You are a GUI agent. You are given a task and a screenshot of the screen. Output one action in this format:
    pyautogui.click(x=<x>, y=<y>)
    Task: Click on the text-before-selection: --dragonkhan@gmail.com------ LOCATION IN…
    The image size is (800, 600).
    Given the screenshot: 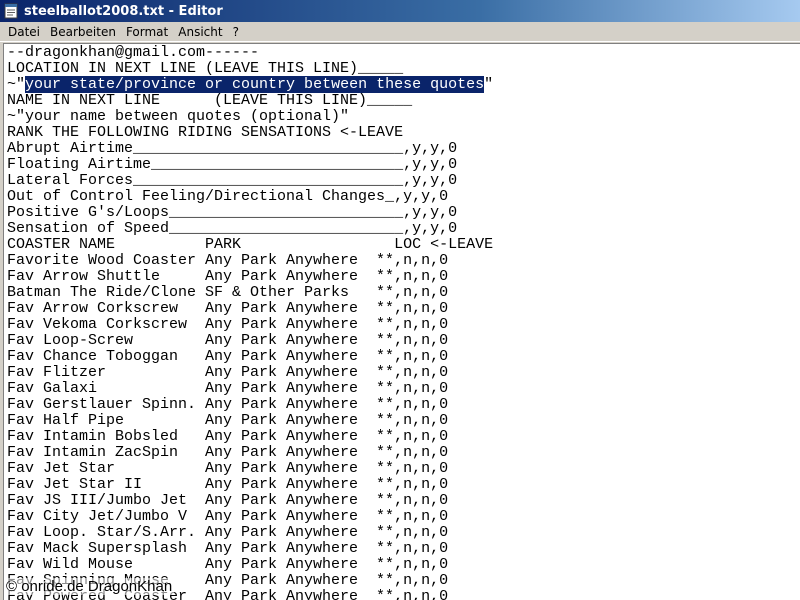 What is the action you would take?
    pyautogui.click(x=205, y=60)
    